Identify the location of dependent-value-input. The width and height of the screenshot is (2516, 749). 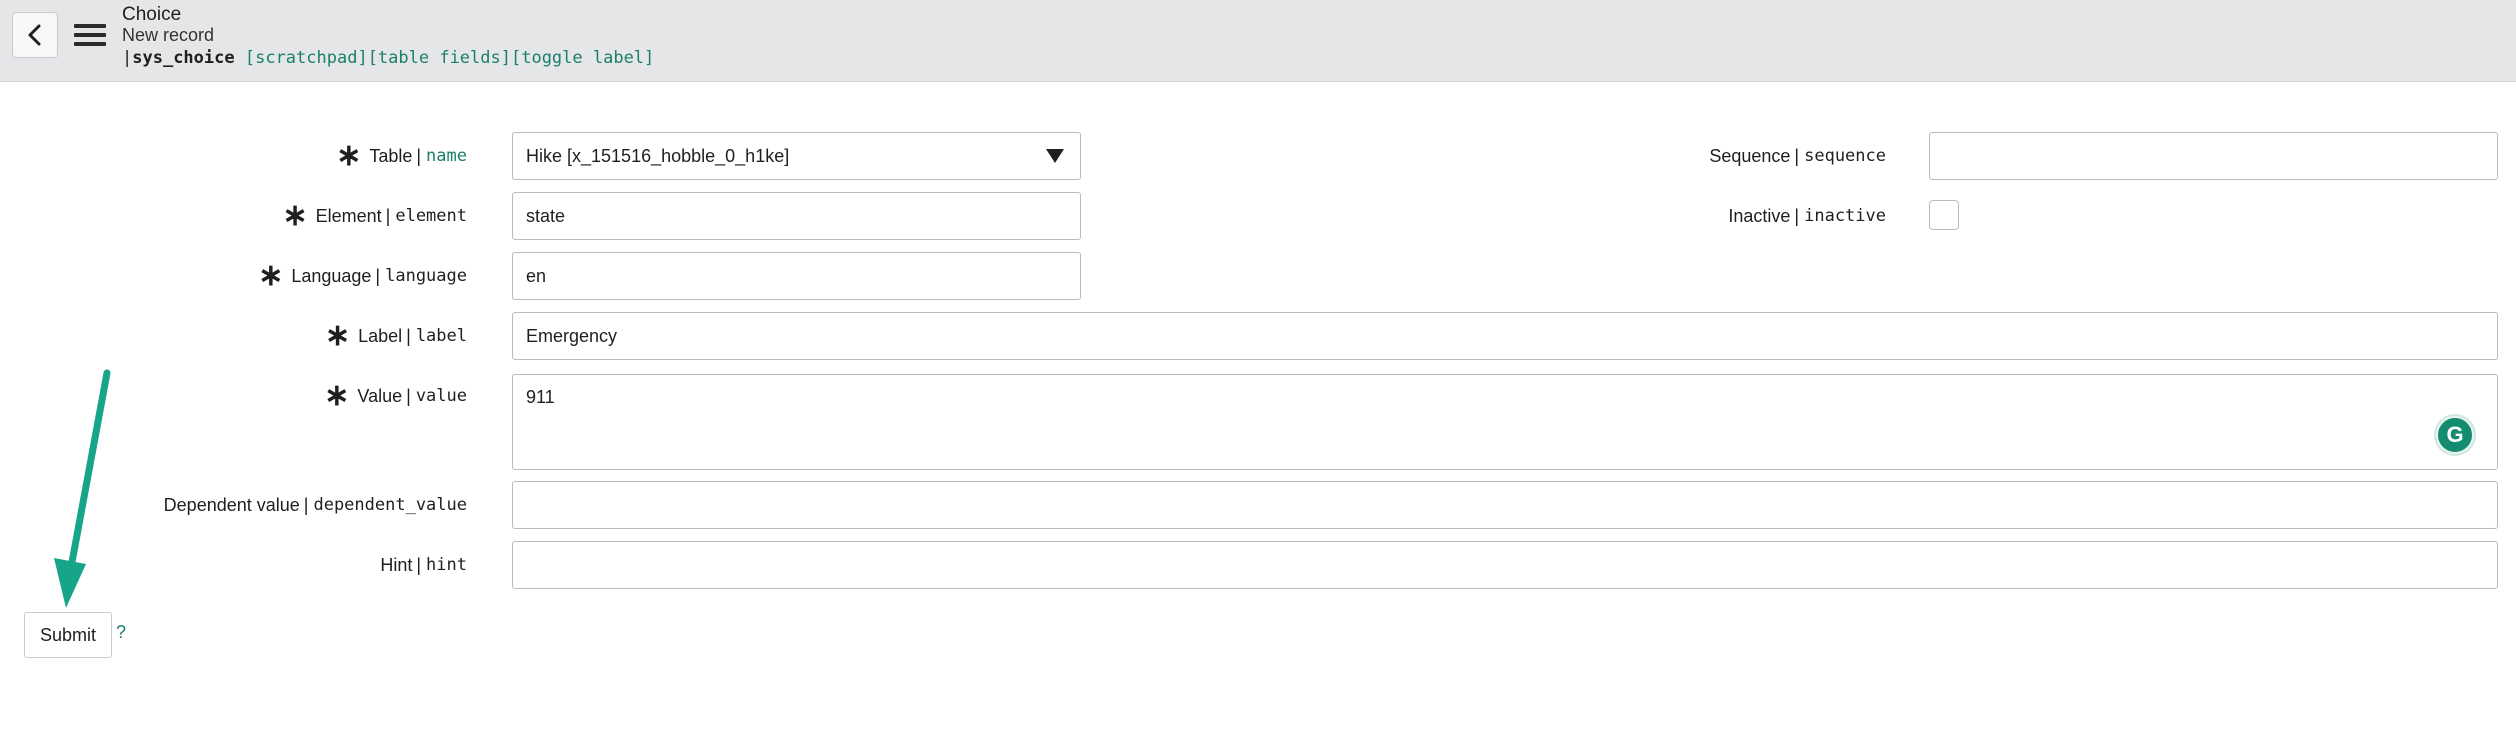
(1505, 505).